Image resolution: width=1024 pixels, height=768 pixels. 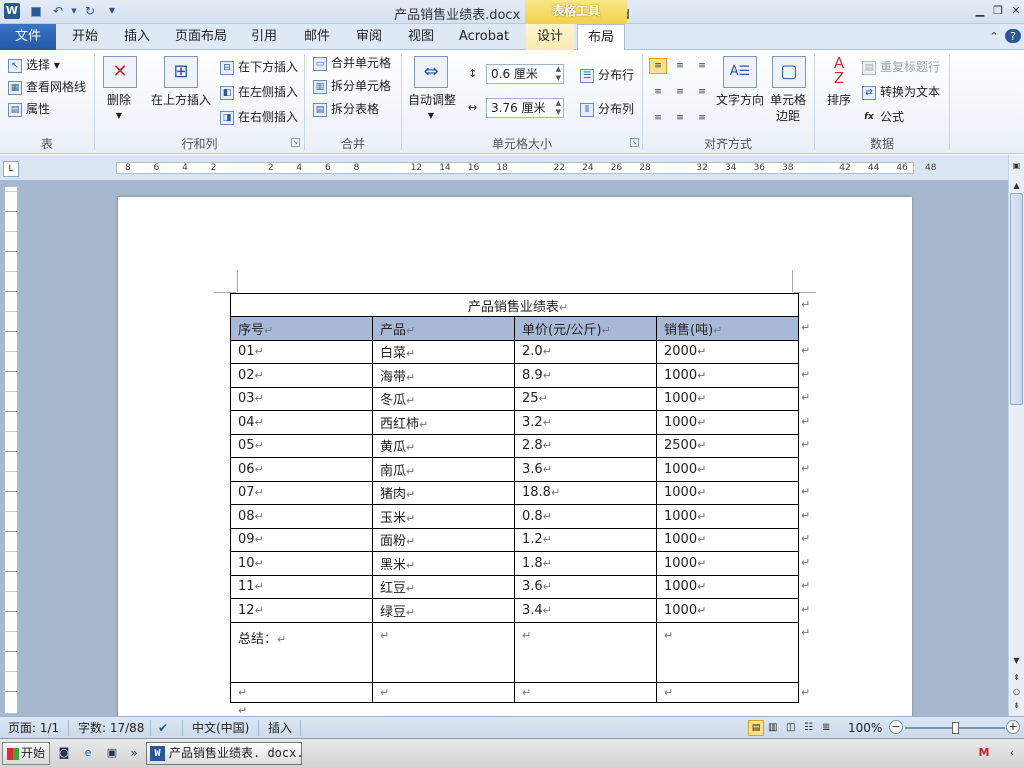 I want to click on draft-view-icon: ≣, so click(x=826, y=728).